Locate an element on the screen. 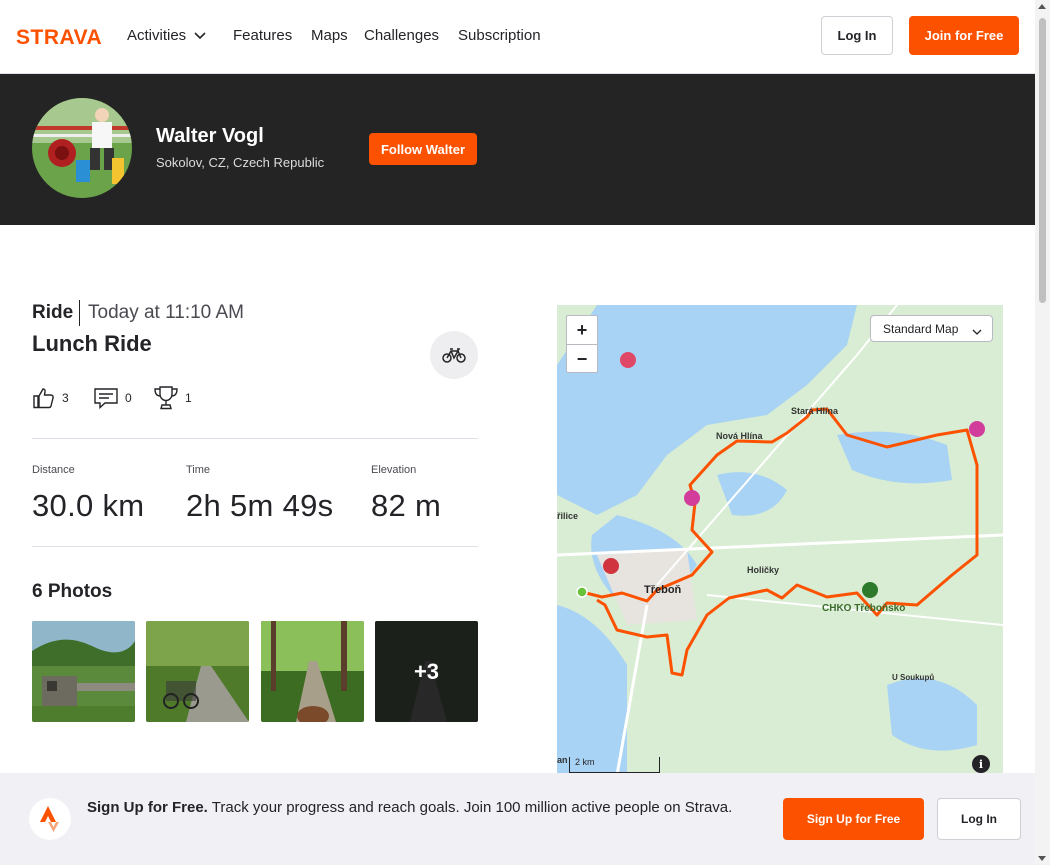  scrollbar-thumb is located at coordinates (1042, 160).